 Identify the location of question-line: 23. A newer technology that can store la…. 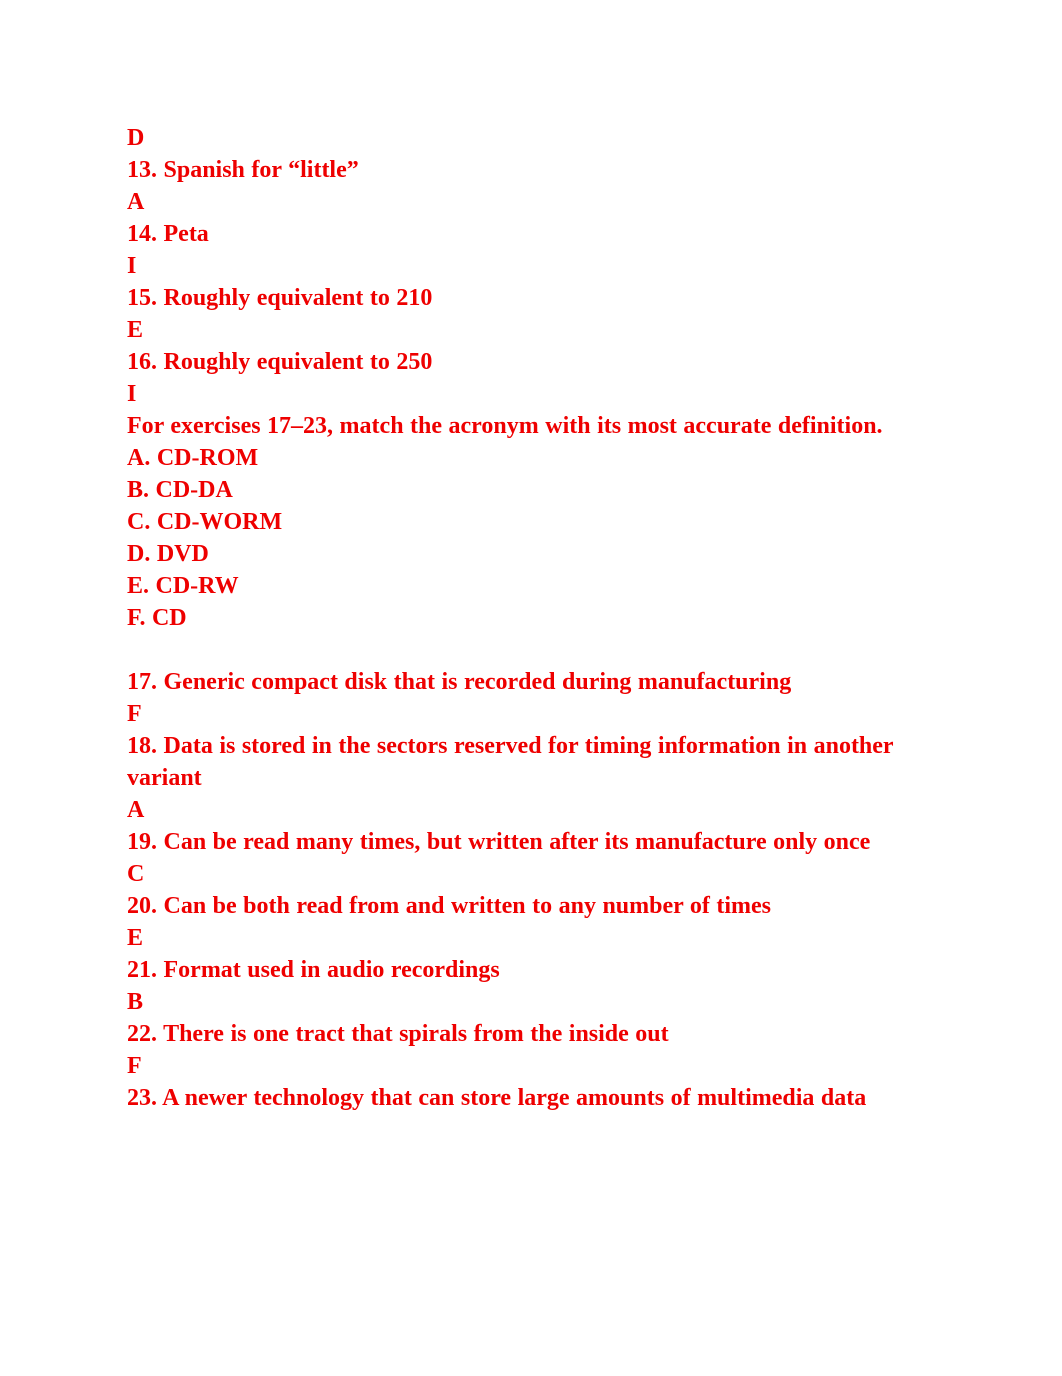
(497, 1098).